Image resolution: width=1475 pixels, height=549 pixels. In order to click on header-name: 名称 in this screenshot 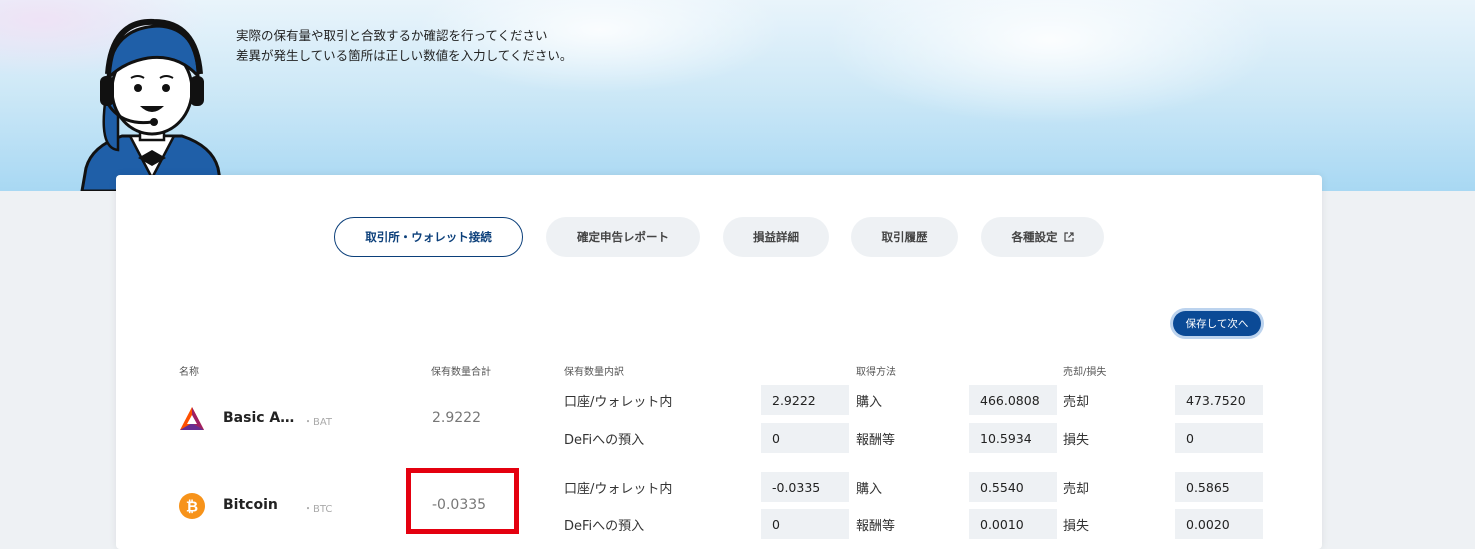, I will do `click(189, 372)`.